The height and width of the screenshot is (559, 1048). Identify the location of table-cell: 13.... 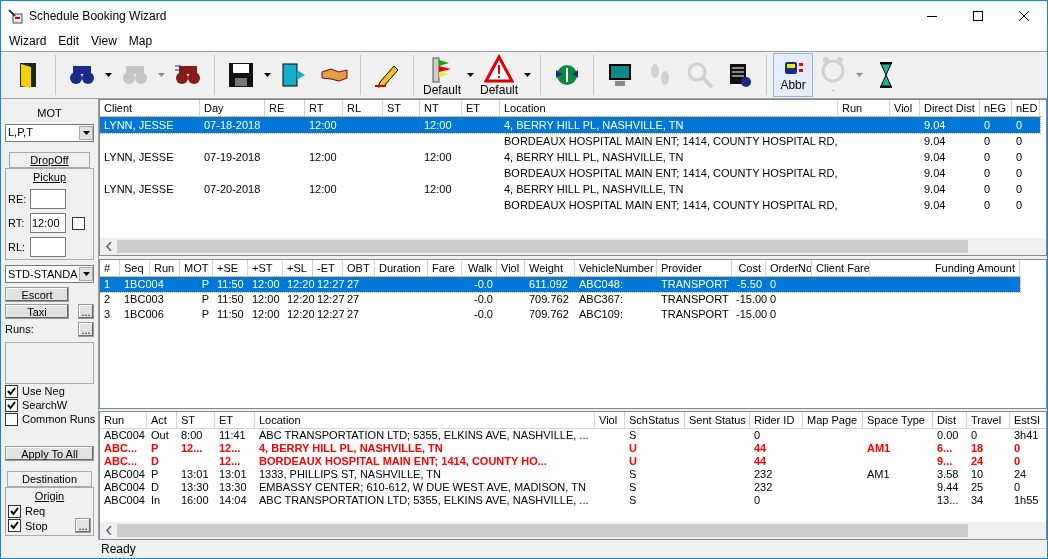
(948, 500).